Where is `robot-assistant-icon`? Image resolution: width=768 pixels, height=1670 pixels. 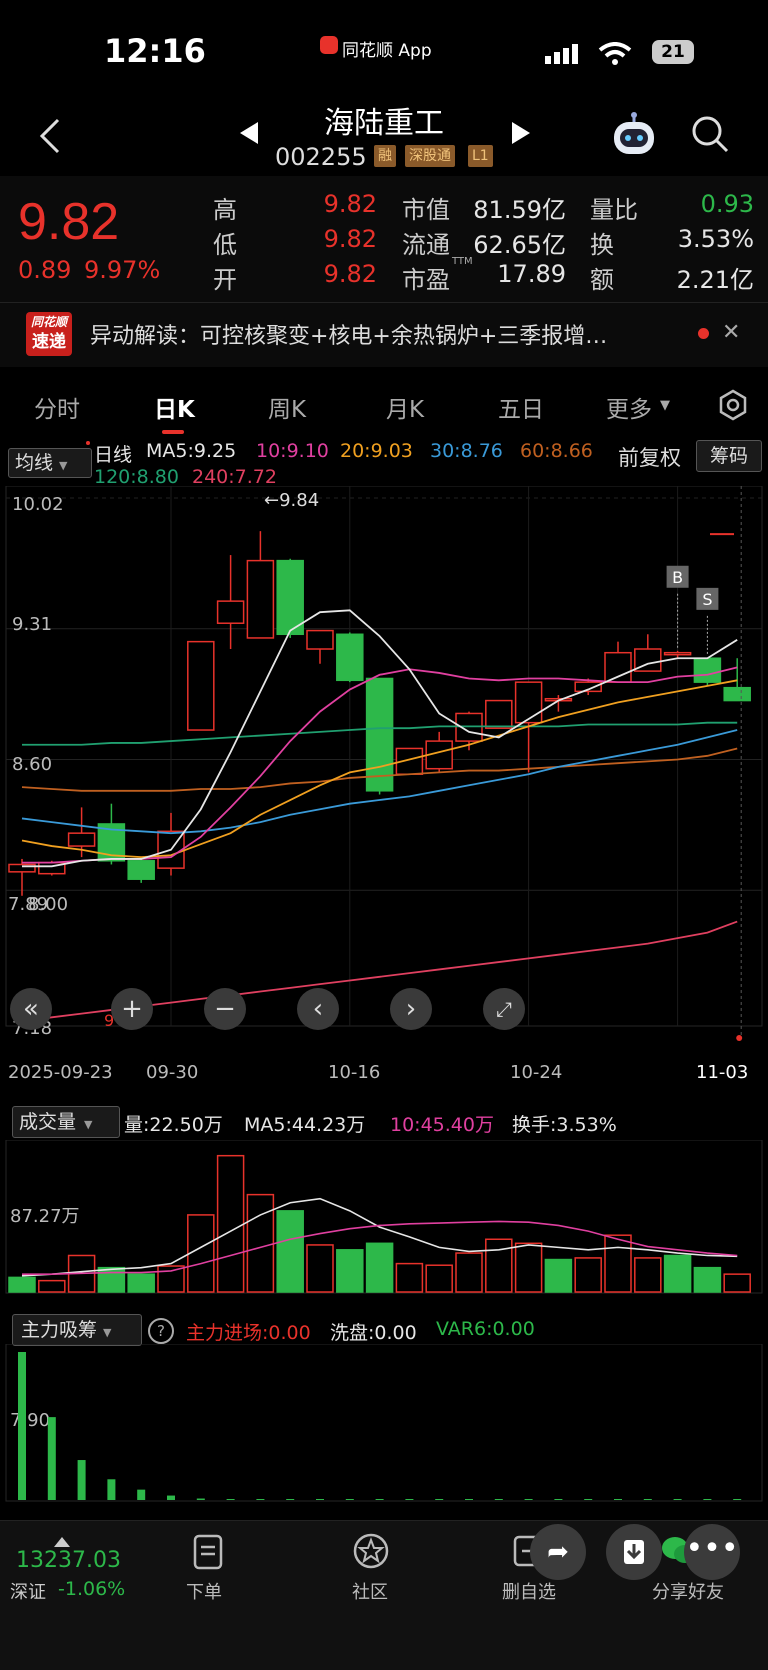 robot-assistant-icon is located at coordinates (634, 135).